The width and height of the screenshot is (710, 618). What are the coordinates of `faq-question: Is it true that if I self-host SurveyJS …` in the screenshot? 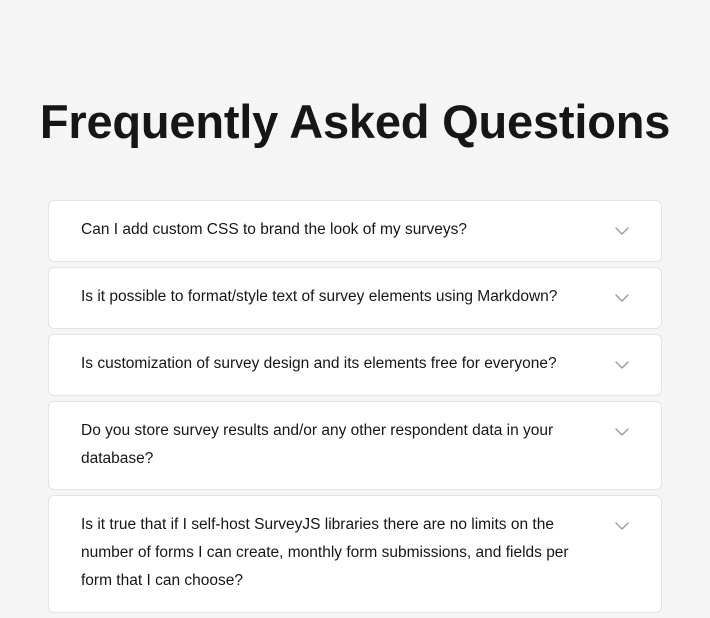 It's located at (325, 552).